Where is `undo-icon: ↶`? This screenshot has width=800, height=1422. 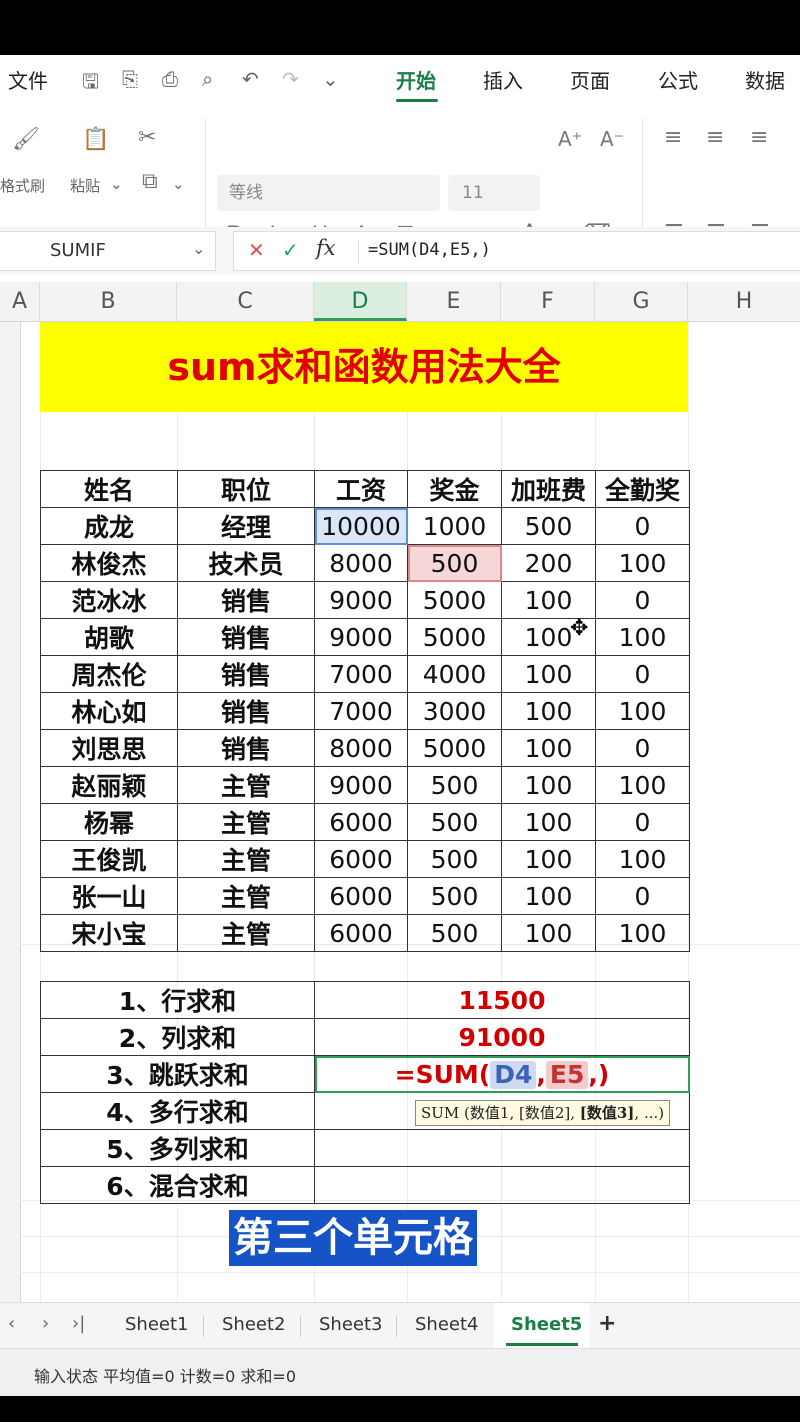
undo-icon: ↶ is located at coordinates (250, 79).